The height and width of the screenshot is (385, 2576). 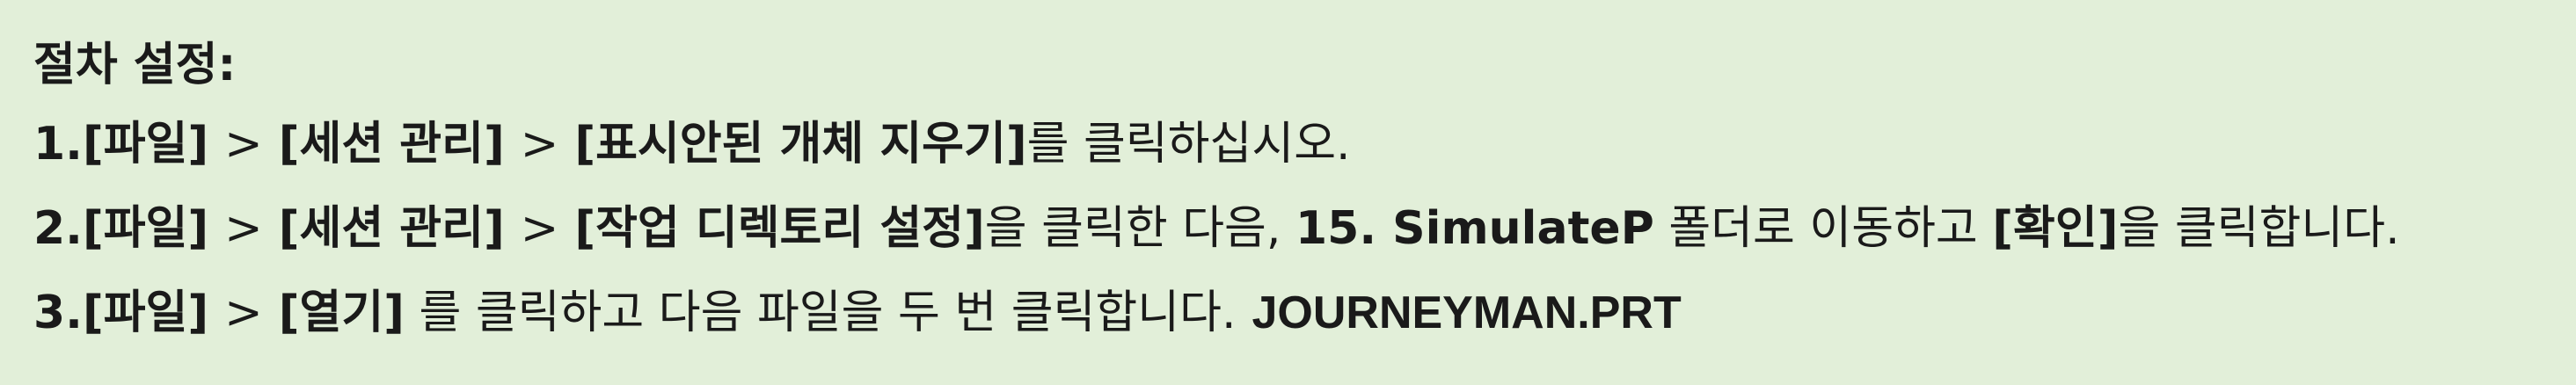 I want to click on folder-name: 15. SimulateP, so click(x=1474, y=228).